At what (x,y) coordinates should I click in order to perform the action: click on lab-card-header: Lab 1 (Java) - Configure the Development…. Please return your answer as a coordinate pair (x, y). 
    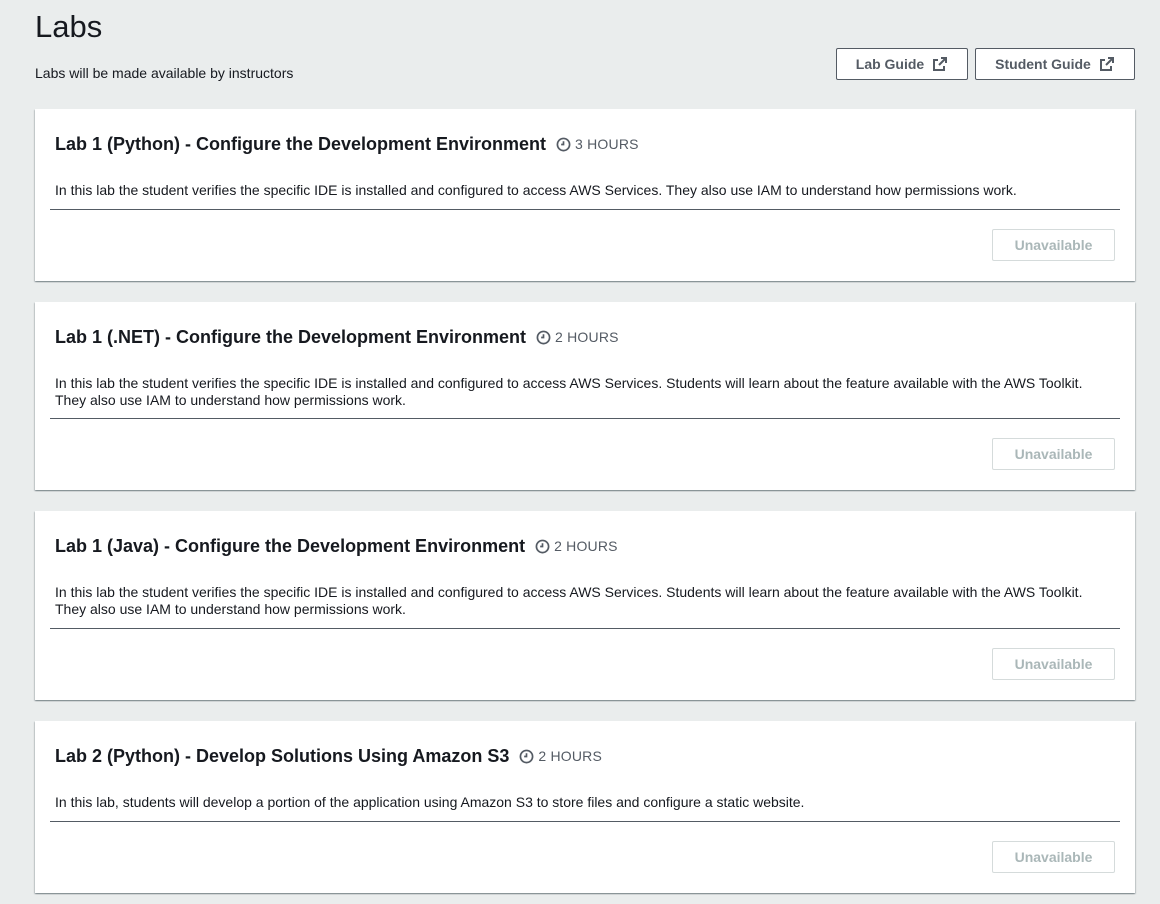
    Looking at the image, I should click on (336, 546).